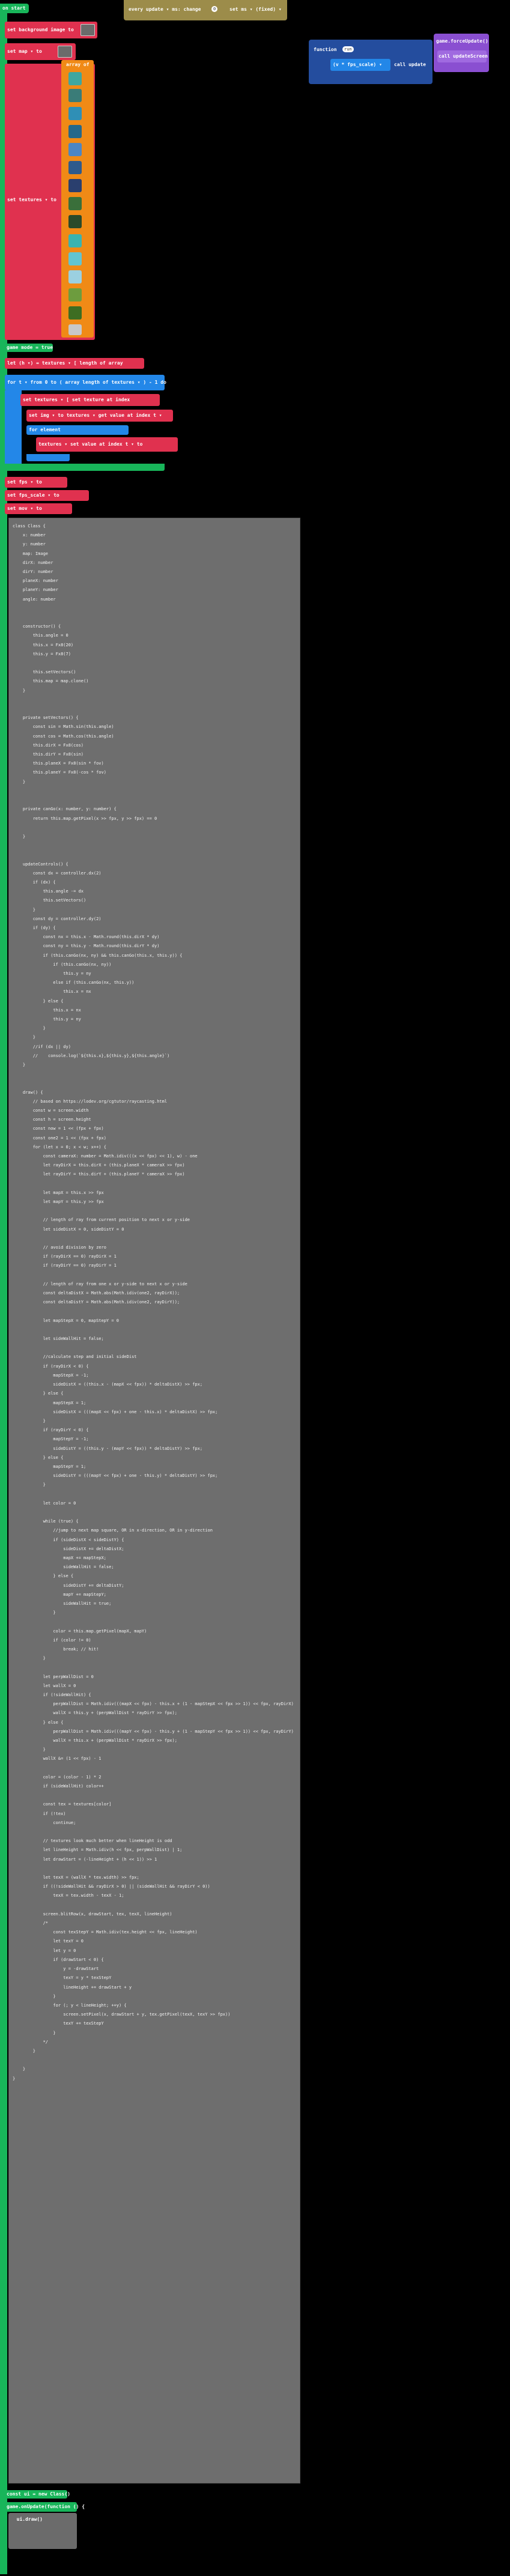  Describe the element at coordinates (48, 457) in the screenshot. I see `foreach-end` at that location.